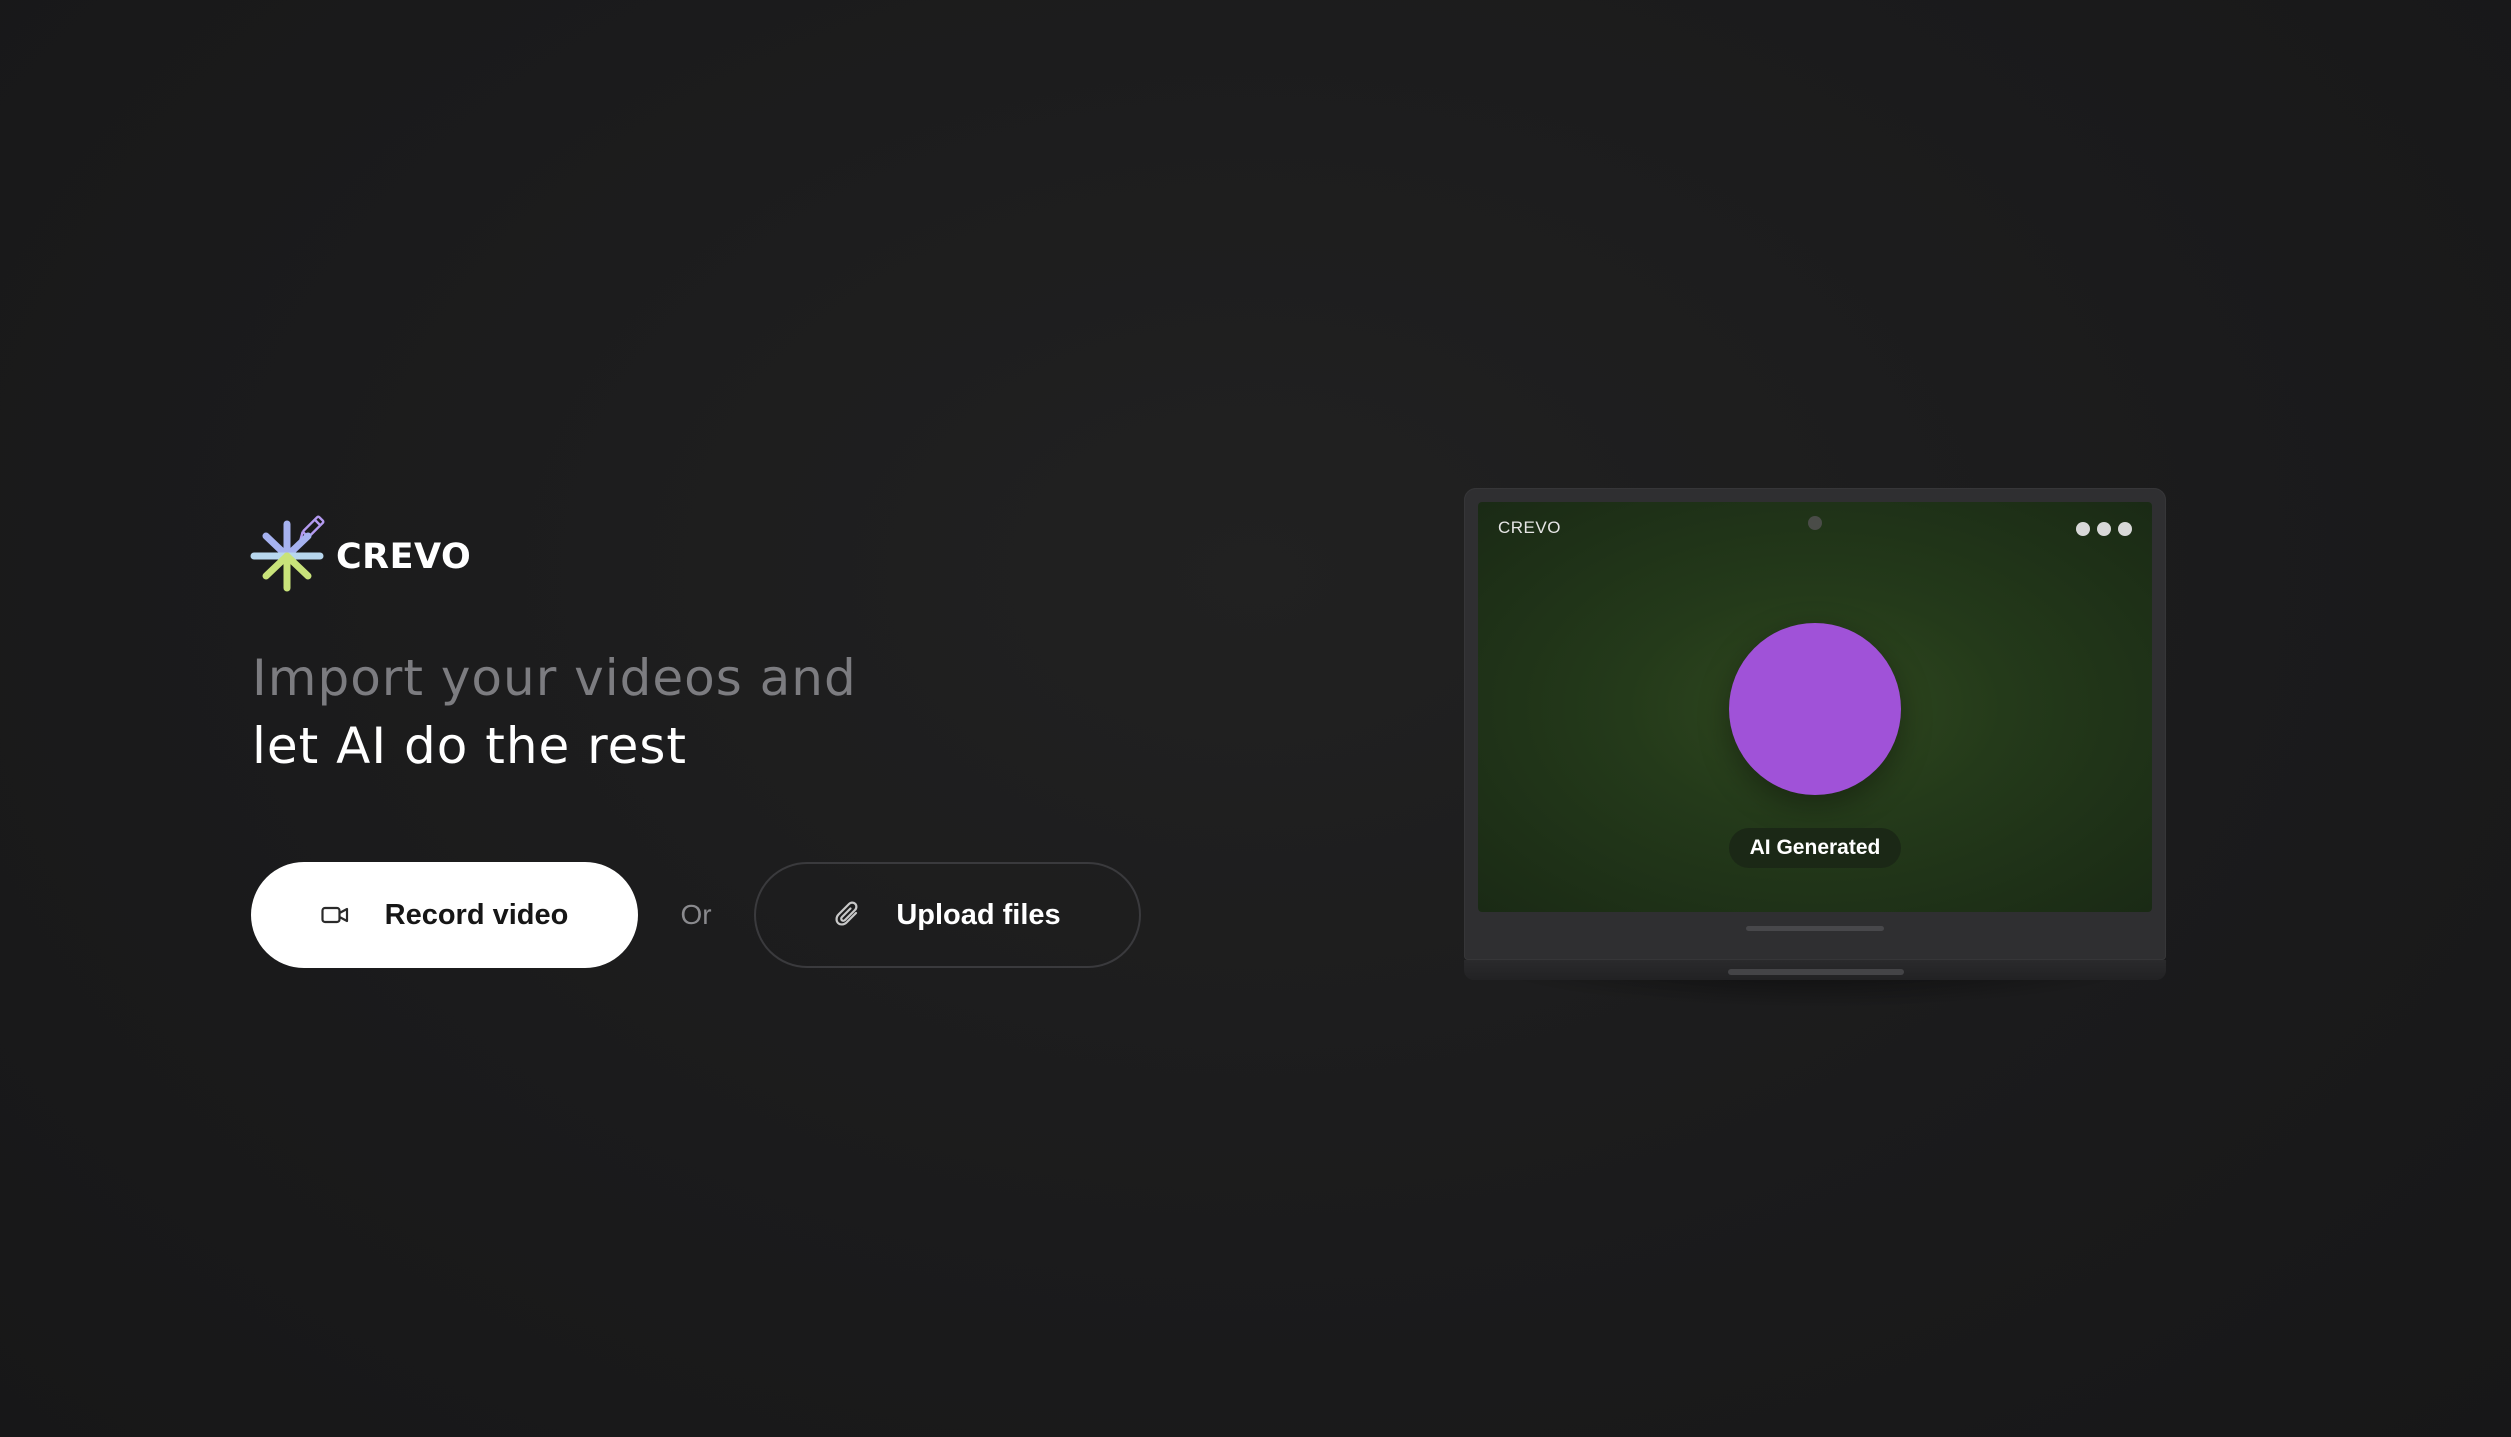 The height and width of the screenshot is (1437, 2511). What do you see at coordinates (1815, 848) in the screenshot?
I see `ai-generated-badge: AI Generated` at bounding box center [1815, 848].